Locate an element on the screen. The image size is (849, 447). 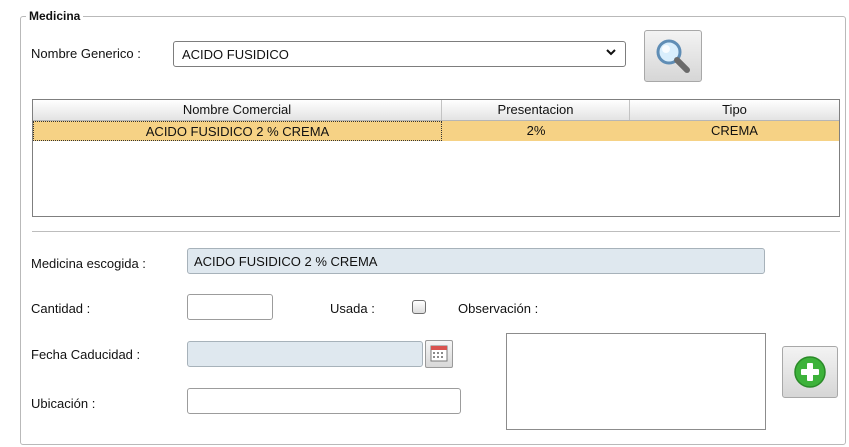
plus-circle-icon is located at coordinates (810, 372).